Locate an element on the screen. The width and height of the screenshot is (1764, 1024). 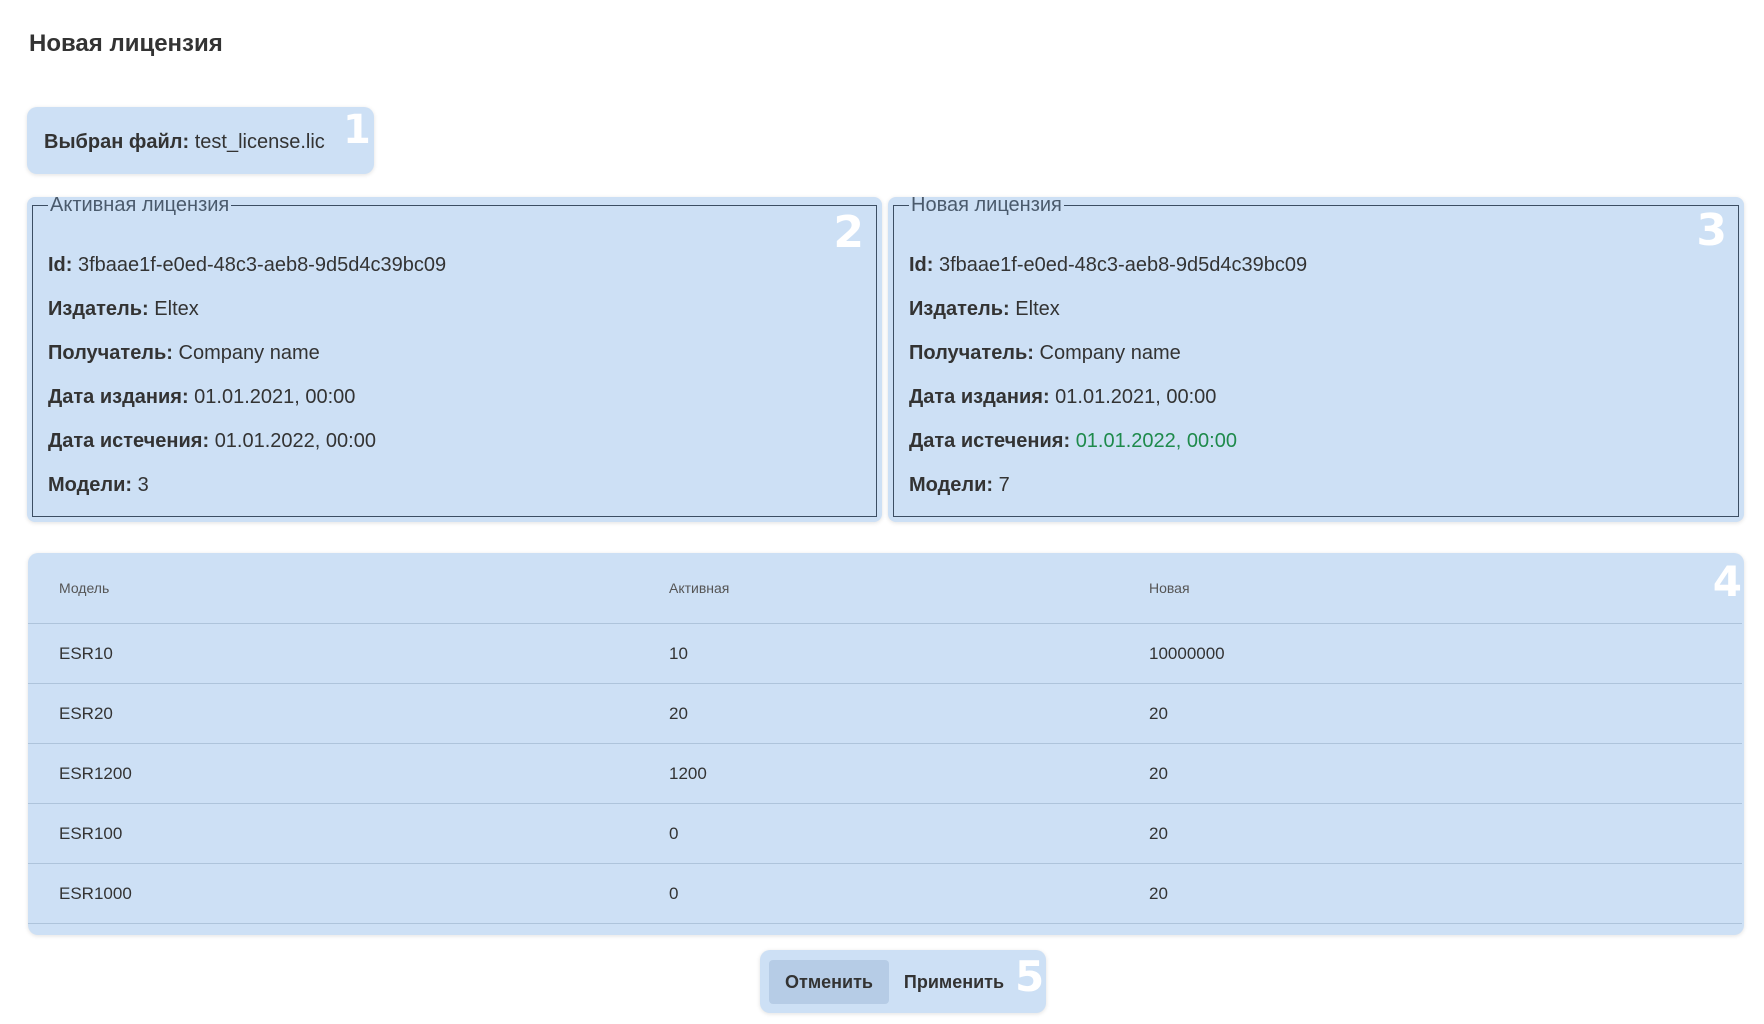
models-count-value: 3 is located at coordinates (143, 485).